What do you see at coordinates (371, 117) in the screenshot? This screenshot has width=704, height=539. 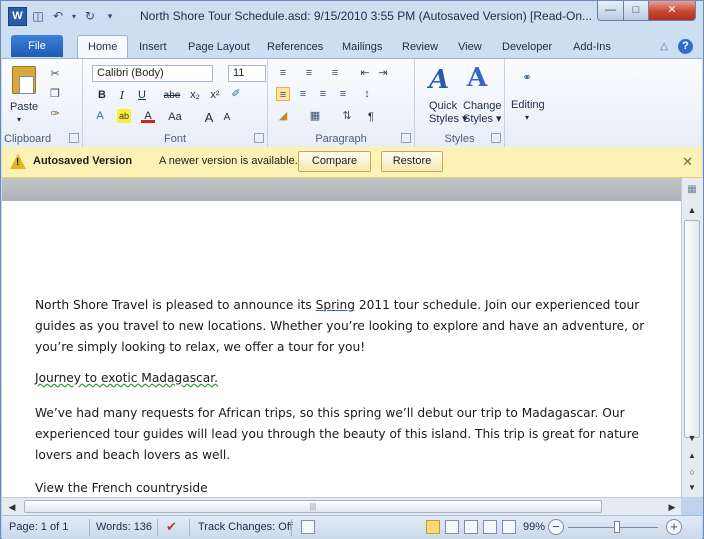 I see `show-formatting-button: ¶` at bounding box center [371, 117].